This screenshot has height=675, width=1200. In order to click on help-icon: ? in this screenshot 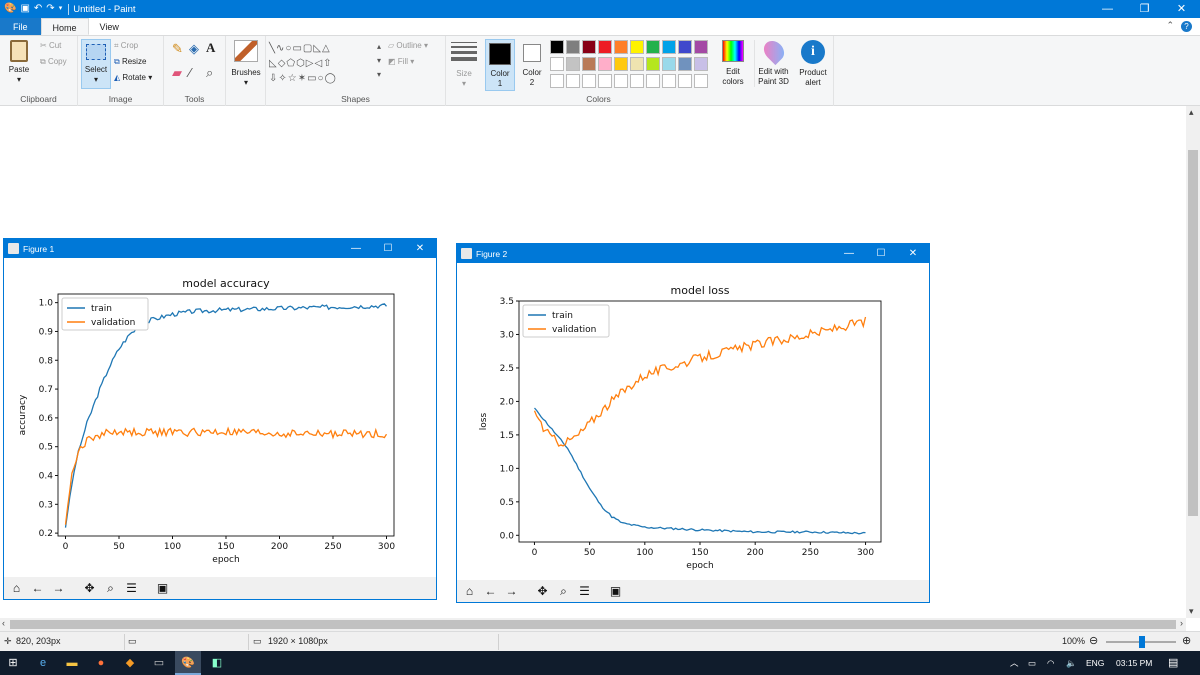, I will do `click(1186, 26)`.